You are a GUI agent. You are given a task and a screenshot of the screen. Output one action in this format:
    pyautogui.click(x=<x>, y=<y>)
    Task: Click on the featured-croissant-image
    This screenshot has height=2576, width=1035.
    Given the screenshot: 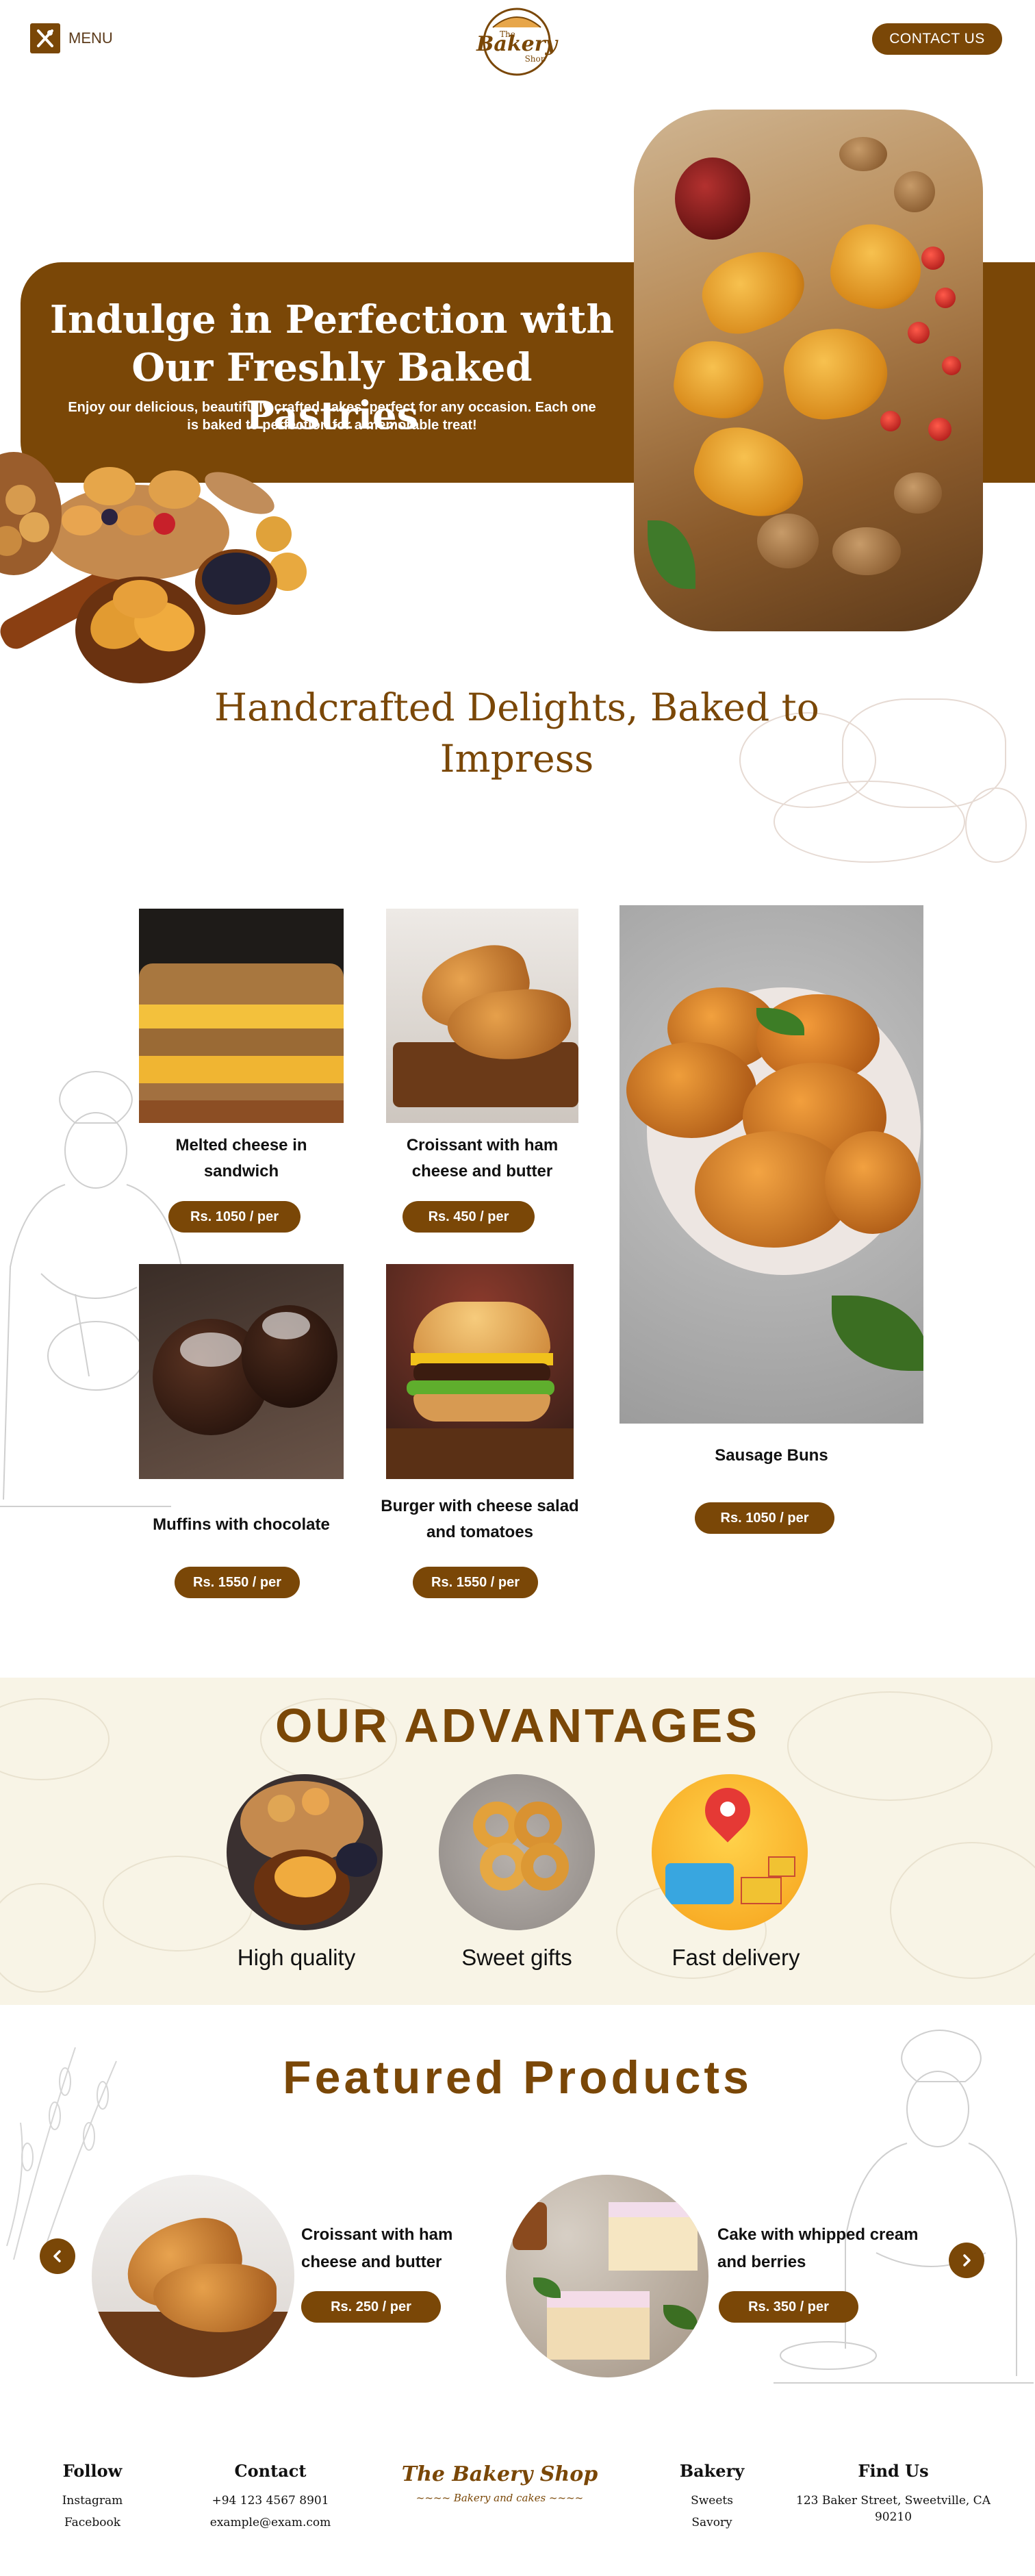 What is the action you would take?
    pyautogui.click(x=193, y=2276)
    